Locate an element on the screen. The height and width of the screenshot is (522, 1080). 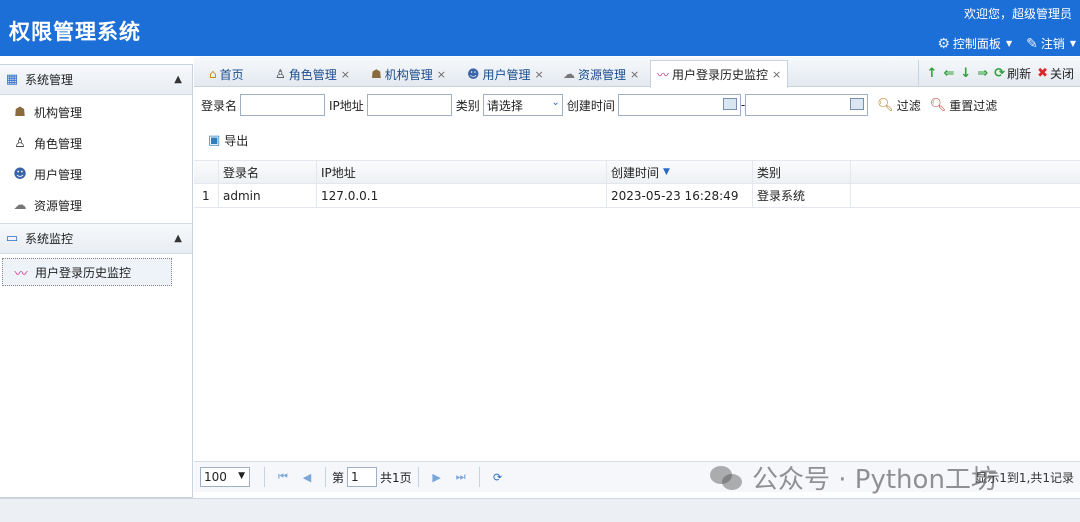
ip-input is located at coordinates (409, 105).